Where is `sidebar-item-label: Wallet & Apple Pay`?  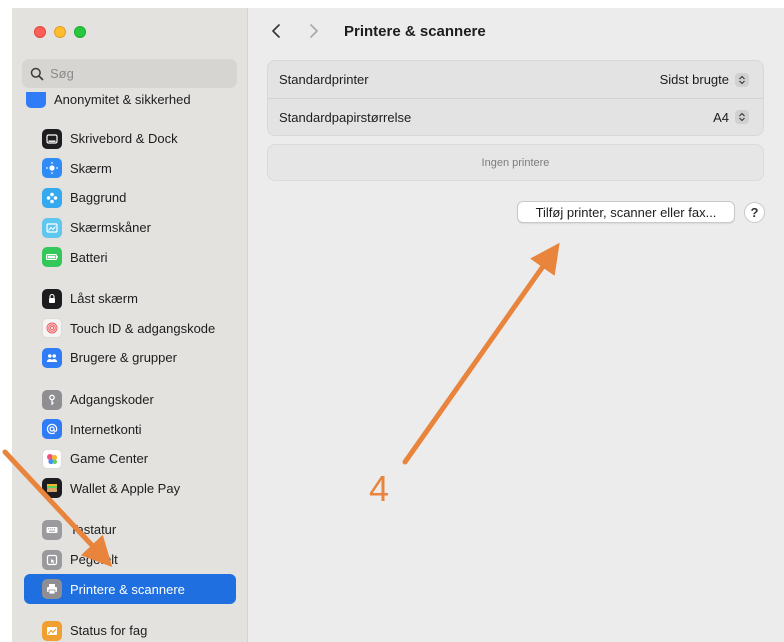 sidebar-item-label: Wallet & Apple Pay is located at coordinates (125, 488).